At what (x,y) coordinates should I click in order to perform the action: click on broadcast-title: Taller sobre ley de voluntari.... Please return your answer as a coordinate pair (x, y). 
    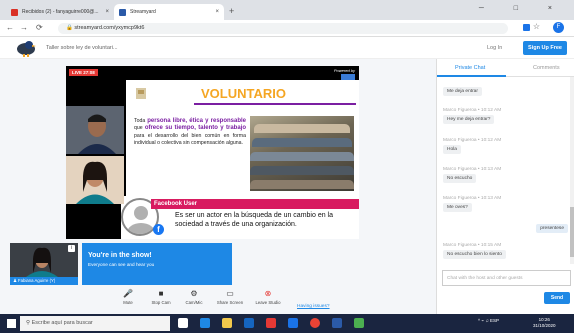
    Looking at the image, I should click on (82, 48).